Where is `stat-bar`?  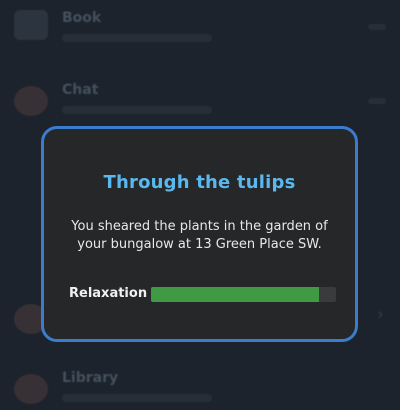 stat-bar is located at coordinates (243, 294).